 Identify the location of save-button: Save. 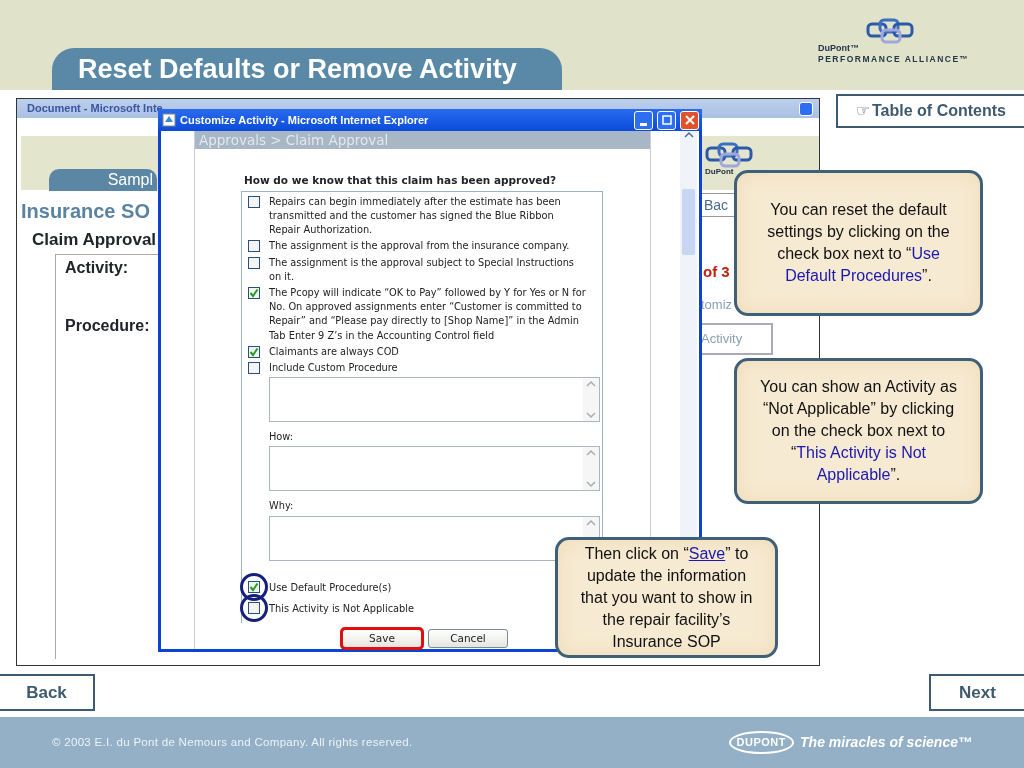
(382, 638).